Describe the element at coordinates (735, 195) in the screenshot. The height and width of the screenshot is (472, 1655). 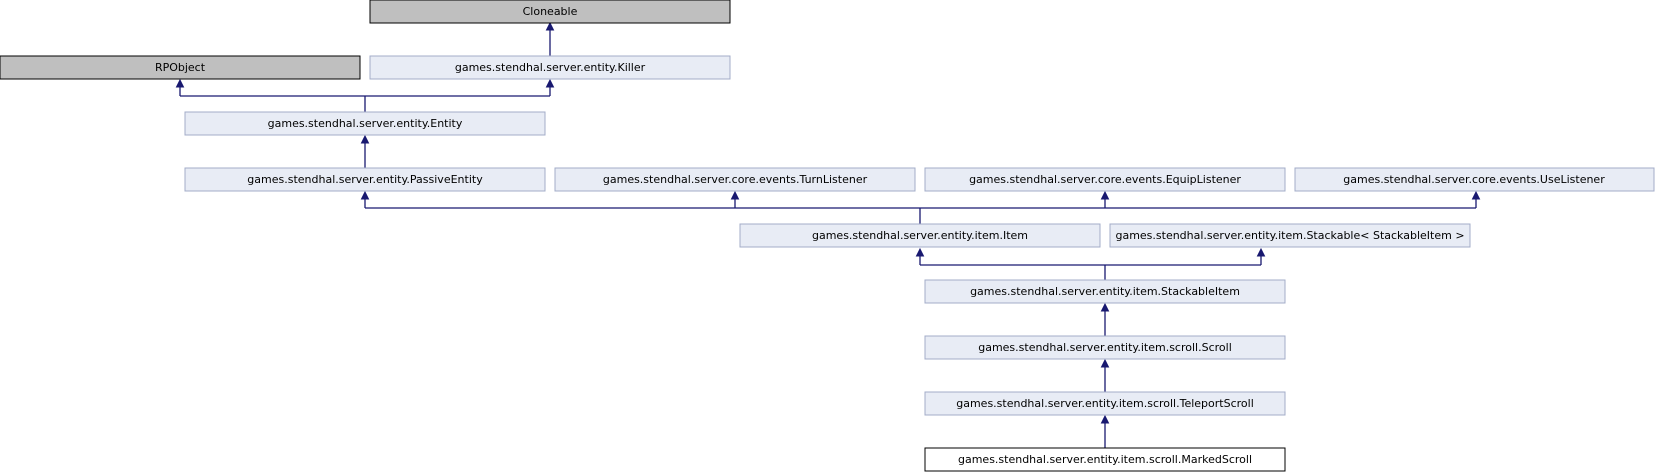
I see `arrowhead-turnlistener` at that location.